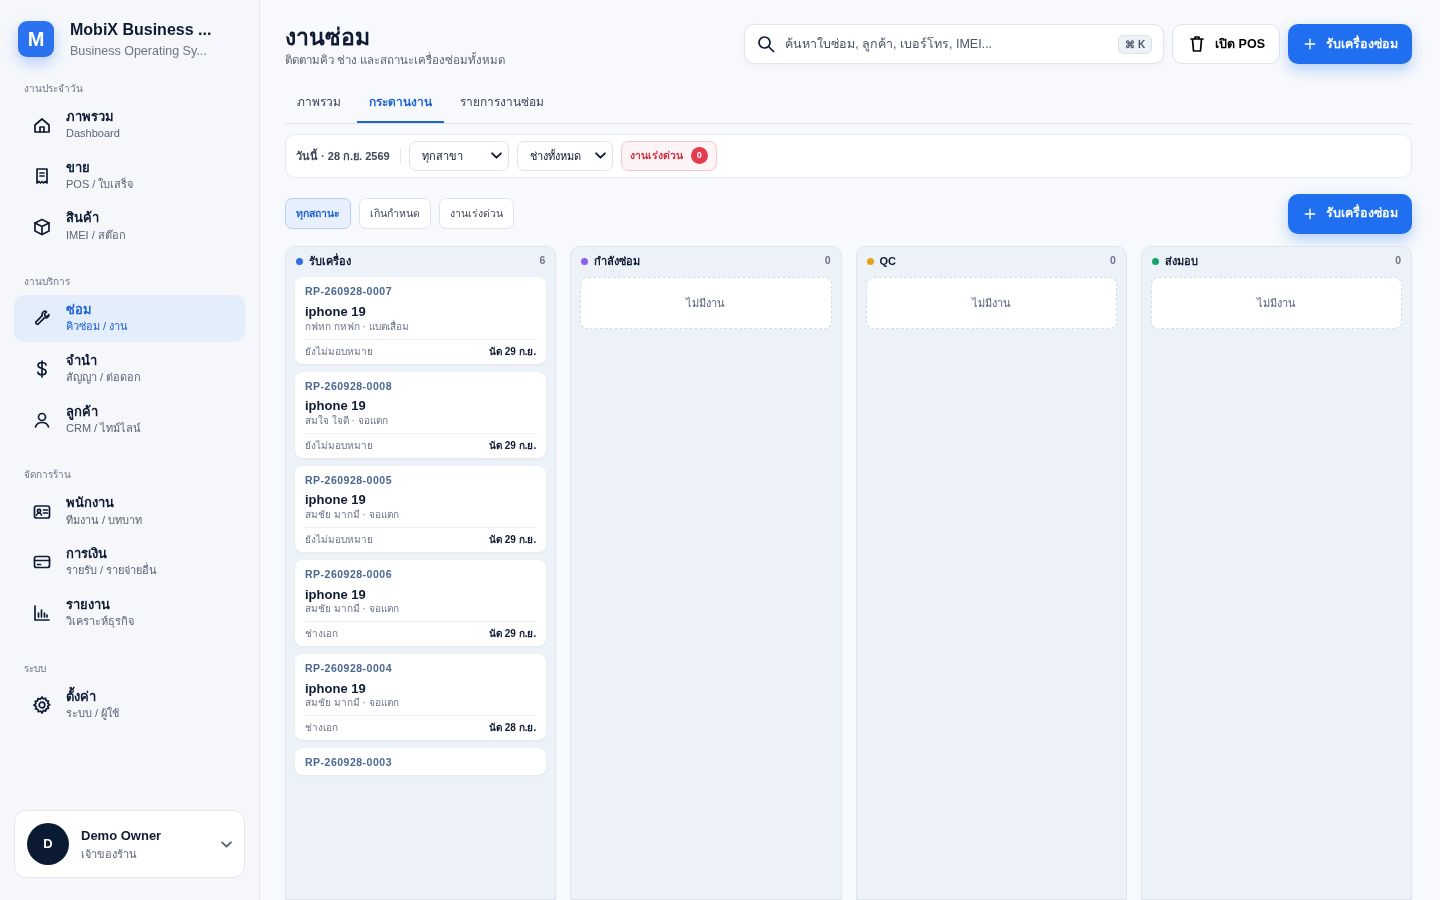 The height and width of the screenshot is (900, 1440). I want to click on filter-chip: เกินกำหนด, so click(395, 214).